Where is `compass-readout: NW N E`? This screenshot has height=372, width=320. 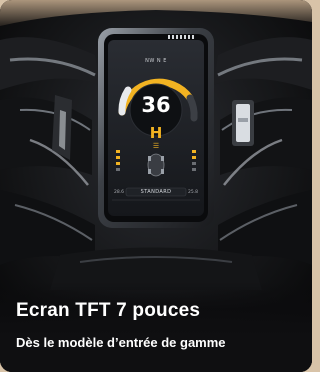
compass-readout: NW N E is located at coordinates (156, 61).